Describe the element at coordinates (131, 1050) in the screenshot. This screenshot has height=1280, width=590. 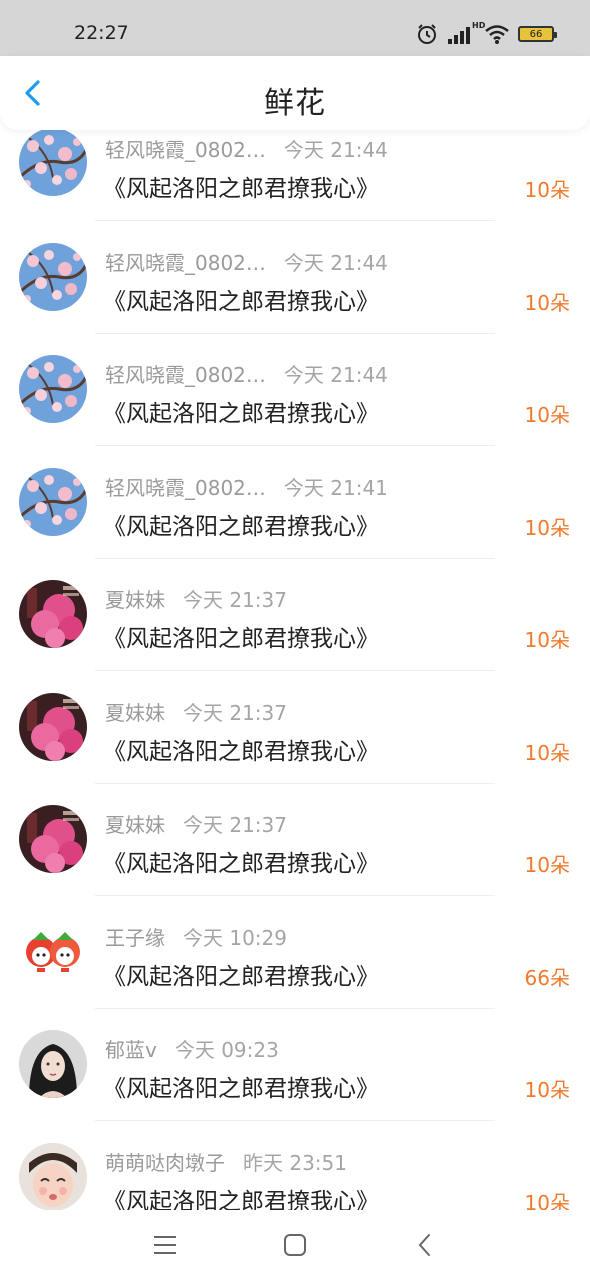
I see `sender-name: 郁蓝v` at that location.